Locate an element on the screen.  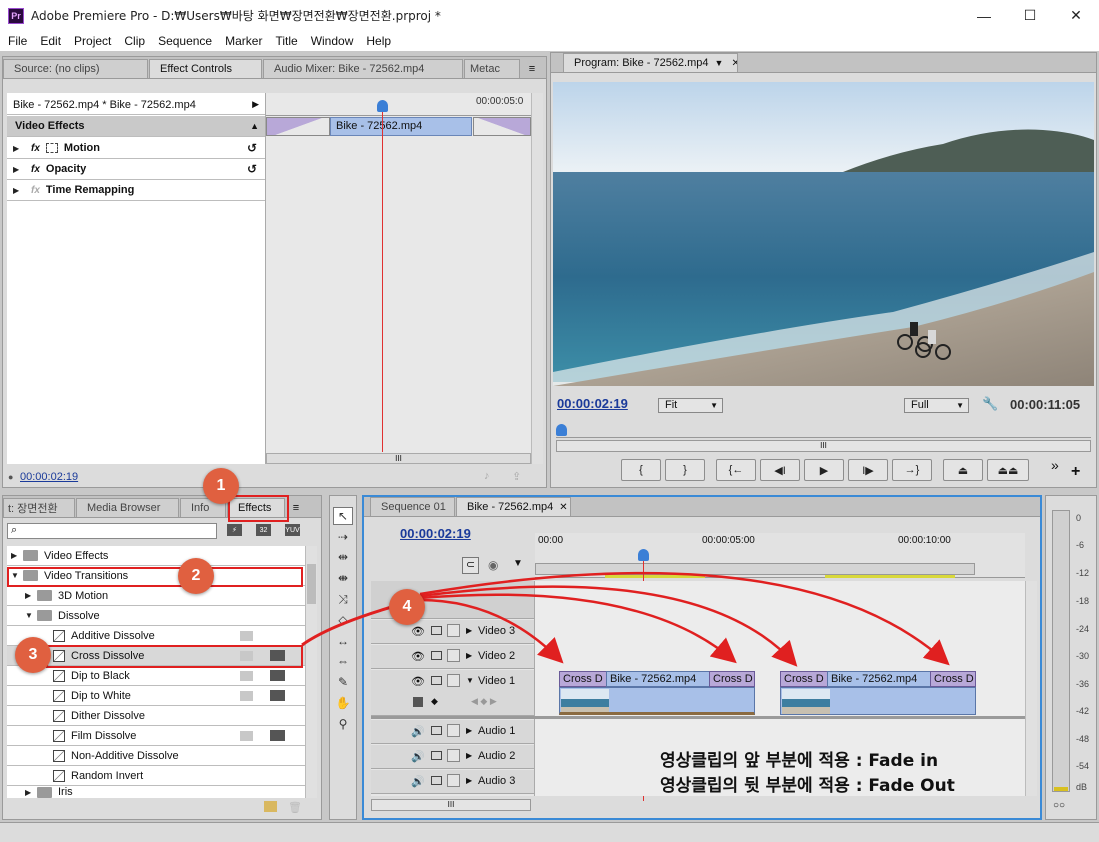
annotation-arrows is located at coordinates (625, 619).